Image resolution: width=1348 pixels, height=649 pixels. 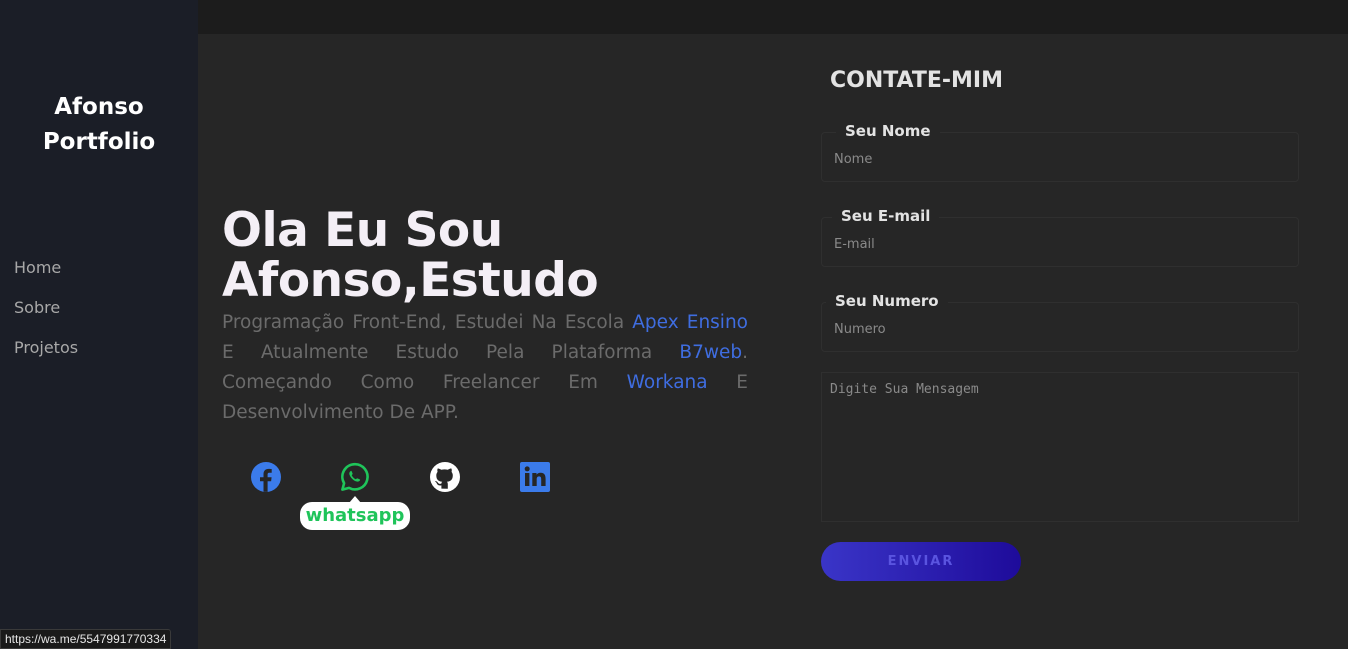 I want to click on linkedin-icon, so click(x=535, y=477).